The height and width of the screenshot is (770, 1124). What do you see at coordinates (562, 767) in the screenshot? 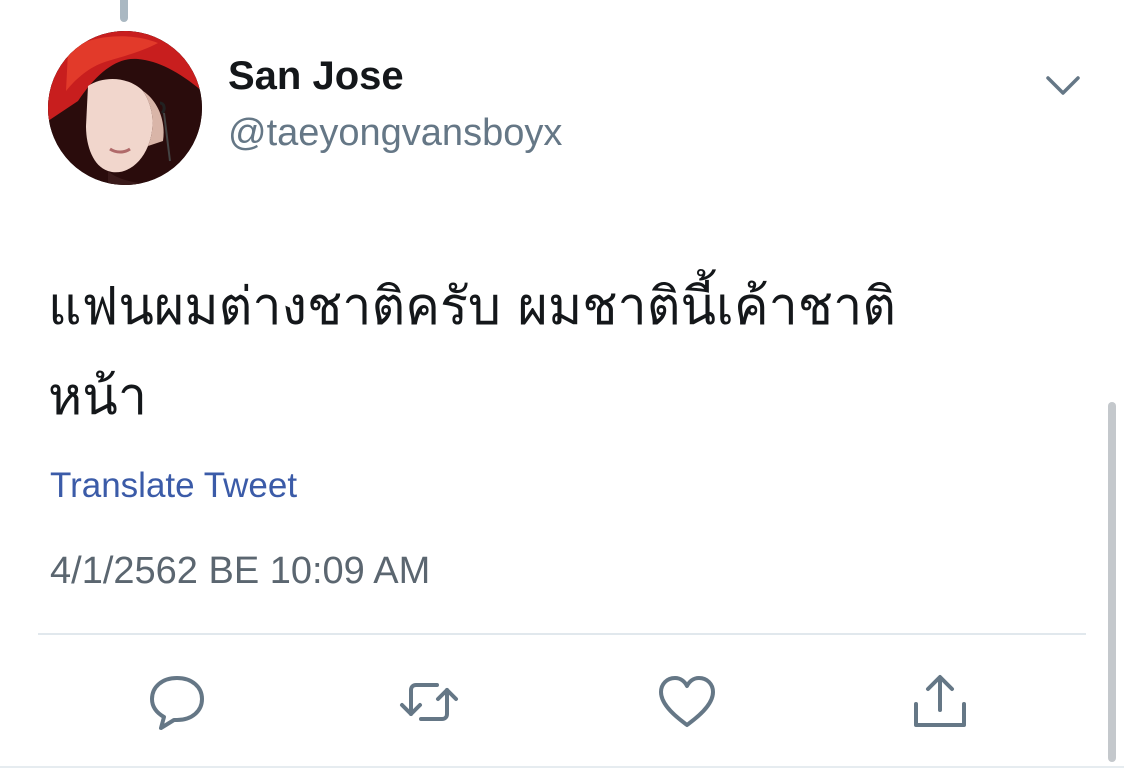
I see `bottom-divider` at bounding box center [562, 767].